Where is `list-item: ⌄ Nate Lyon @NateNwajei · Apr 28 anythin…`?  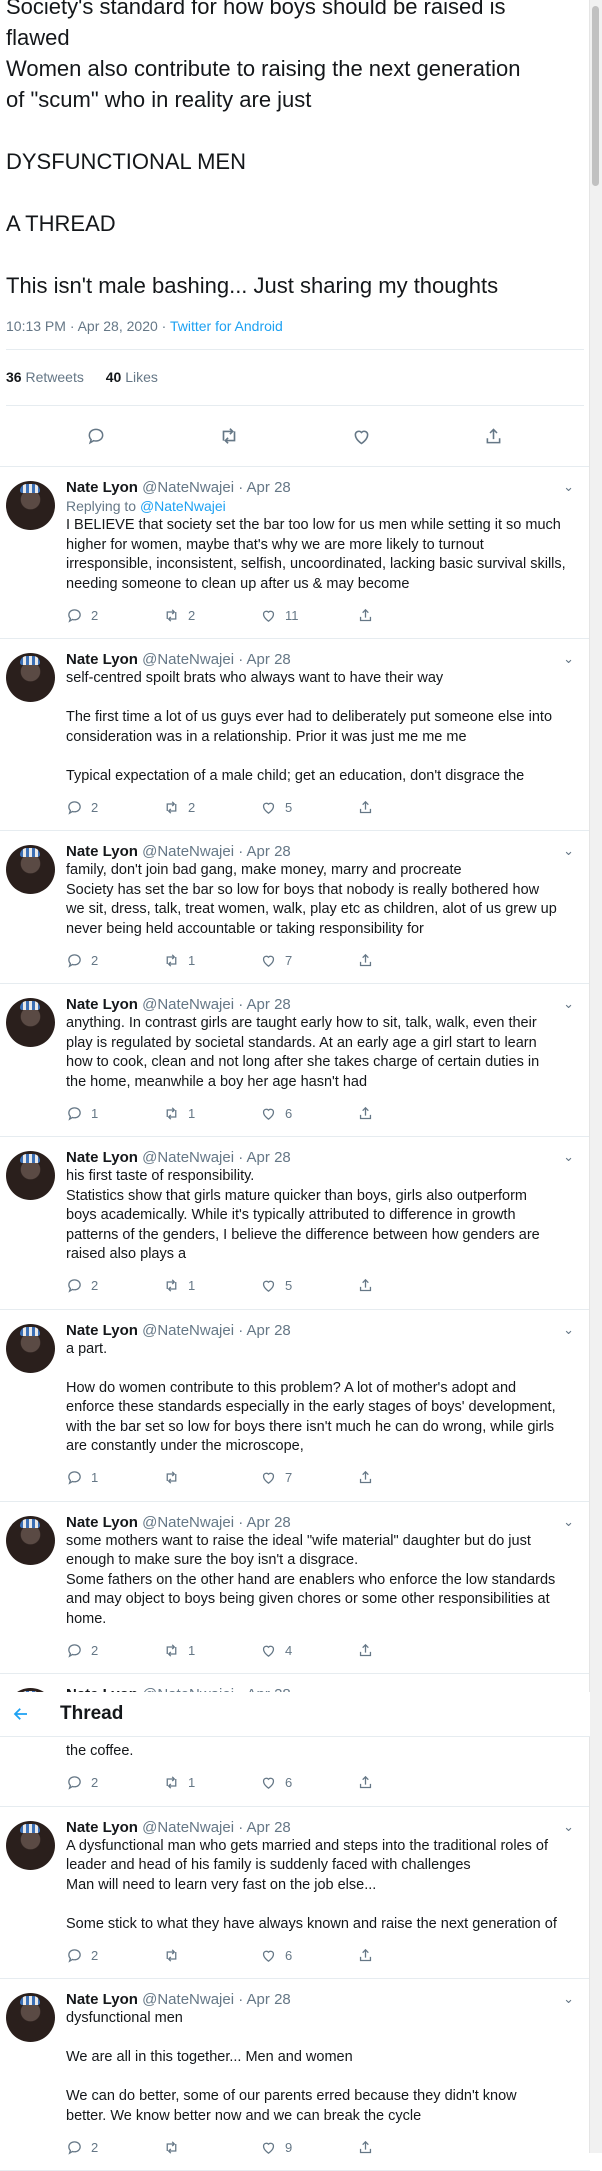 list-item: ⌄ Nate Lyon @NateNwajei · Apr 28 anythin… is located at coordinates (295, 1060).